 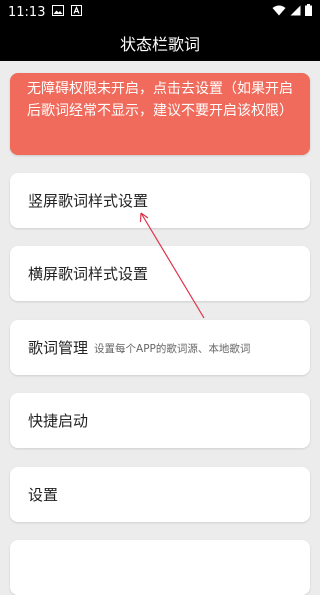 What do you see at coordinates (160, 420) in the screenshot?
I see `menu-item-quick-launch: 快捷启动` at bounding box center [160, 420].